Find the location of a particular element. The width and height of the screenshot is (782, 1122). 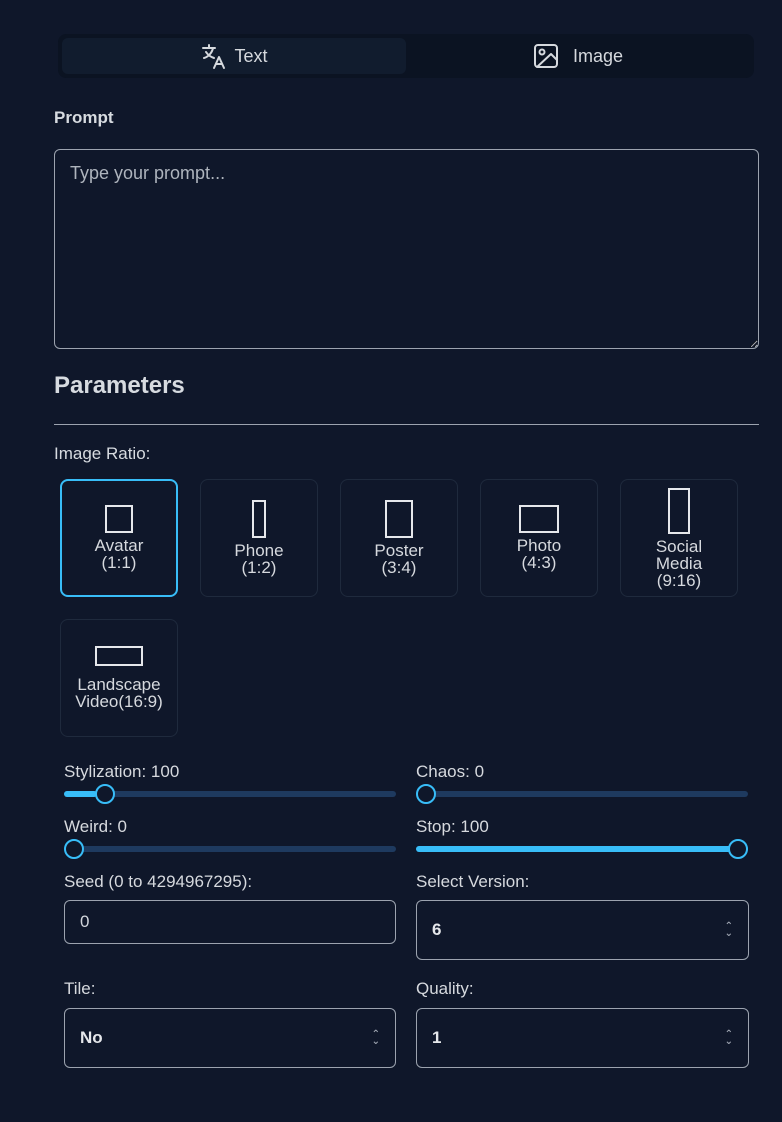

ratio-photo: Photo (4:3) is located at coordinates (539, 538).